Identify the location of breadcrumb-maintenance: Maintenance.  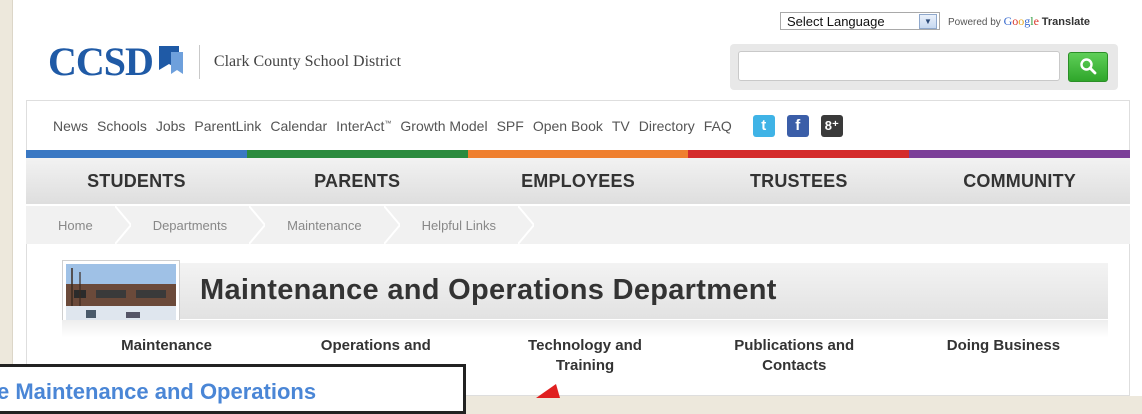
(324, 225).